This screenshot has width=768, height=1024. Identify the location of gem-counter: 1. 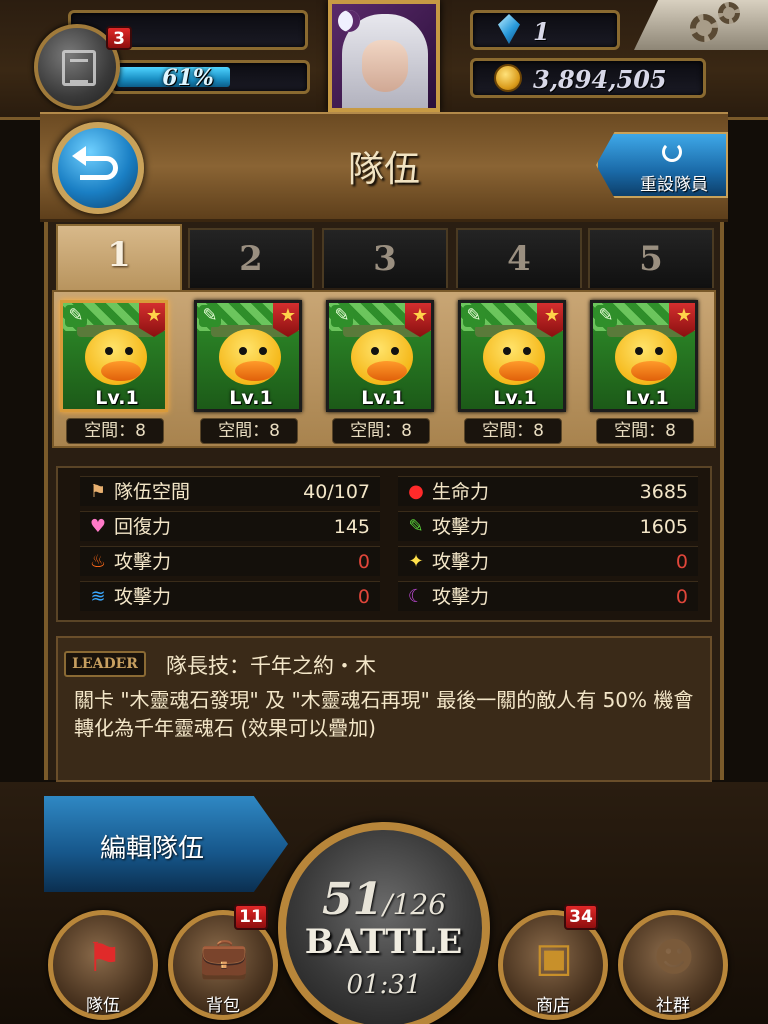
(545, 30).